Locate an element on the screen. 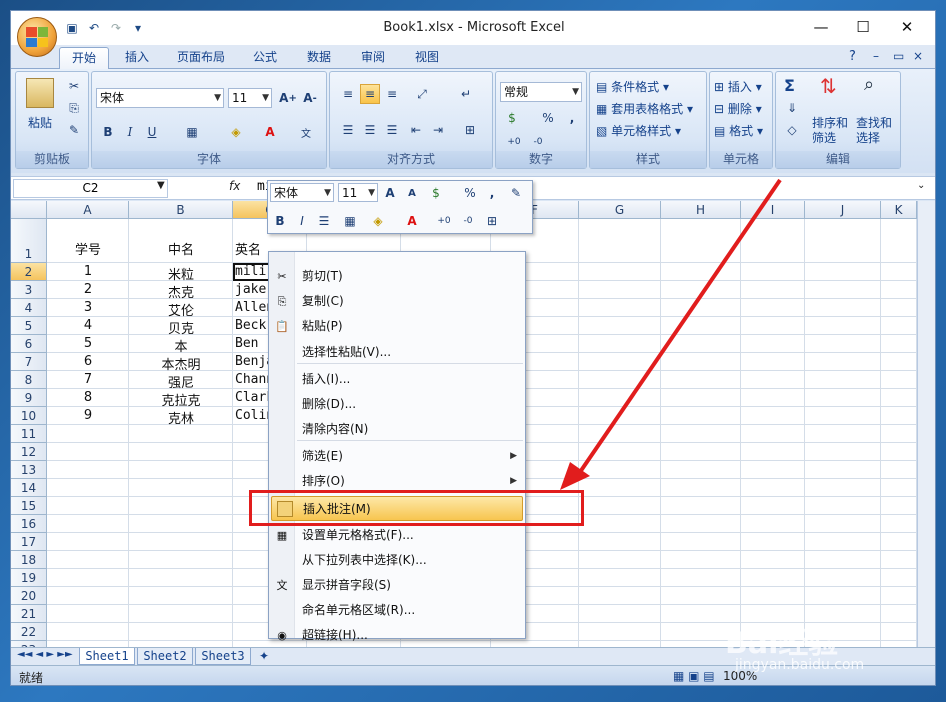 The width and height of the screenshot is (946, 702). column-header-j: J is located at coordinates (843, 210).